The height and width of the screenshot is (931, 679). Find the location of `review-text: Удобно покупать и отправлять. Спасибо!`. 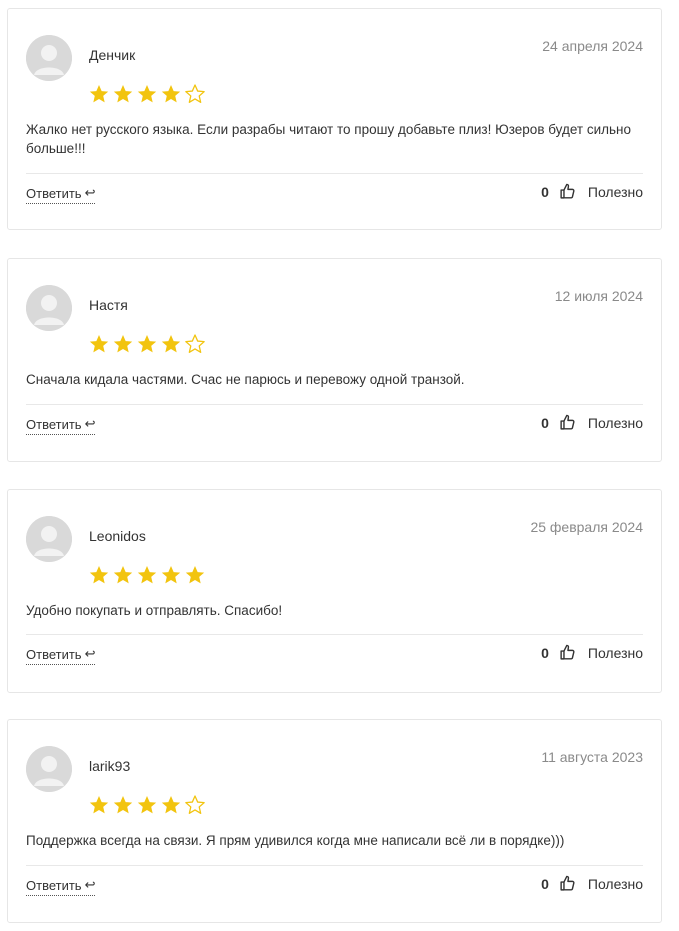

review-text: Удобно покупать и отправлять. Спасибо! is located at coordinates (154, 610).